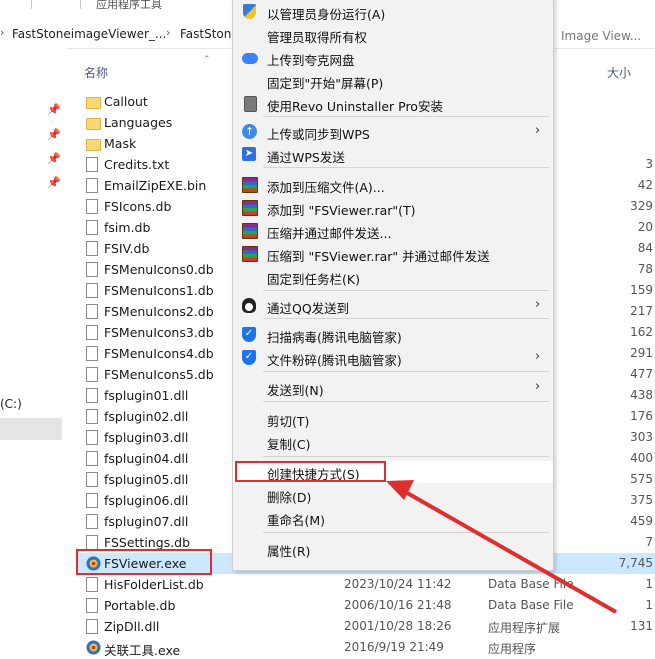 This screenshot has height=659, width=655. What do you see at coordinates (400, 490) in the screenshot?
I see `arrow-head` at bounding box center [400, 490].